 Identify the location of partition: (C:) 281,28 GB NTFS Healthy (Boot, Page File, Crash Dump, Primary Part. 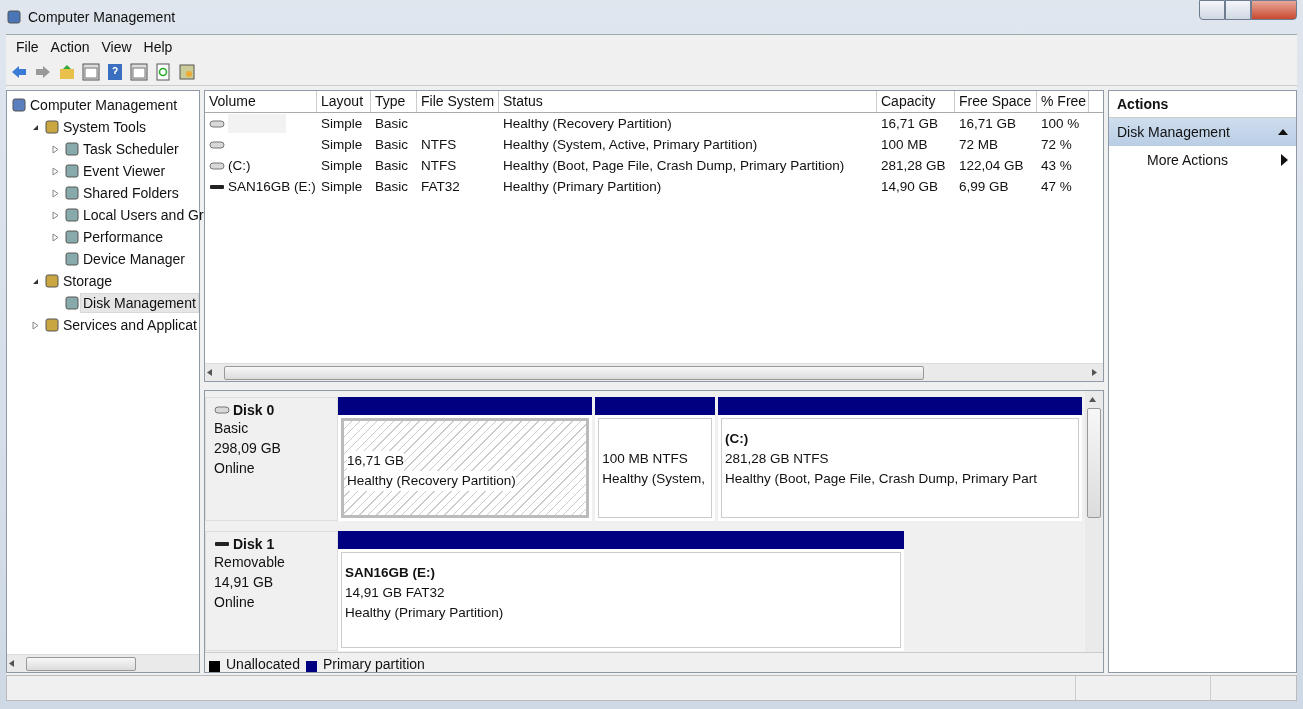
(900, 468).